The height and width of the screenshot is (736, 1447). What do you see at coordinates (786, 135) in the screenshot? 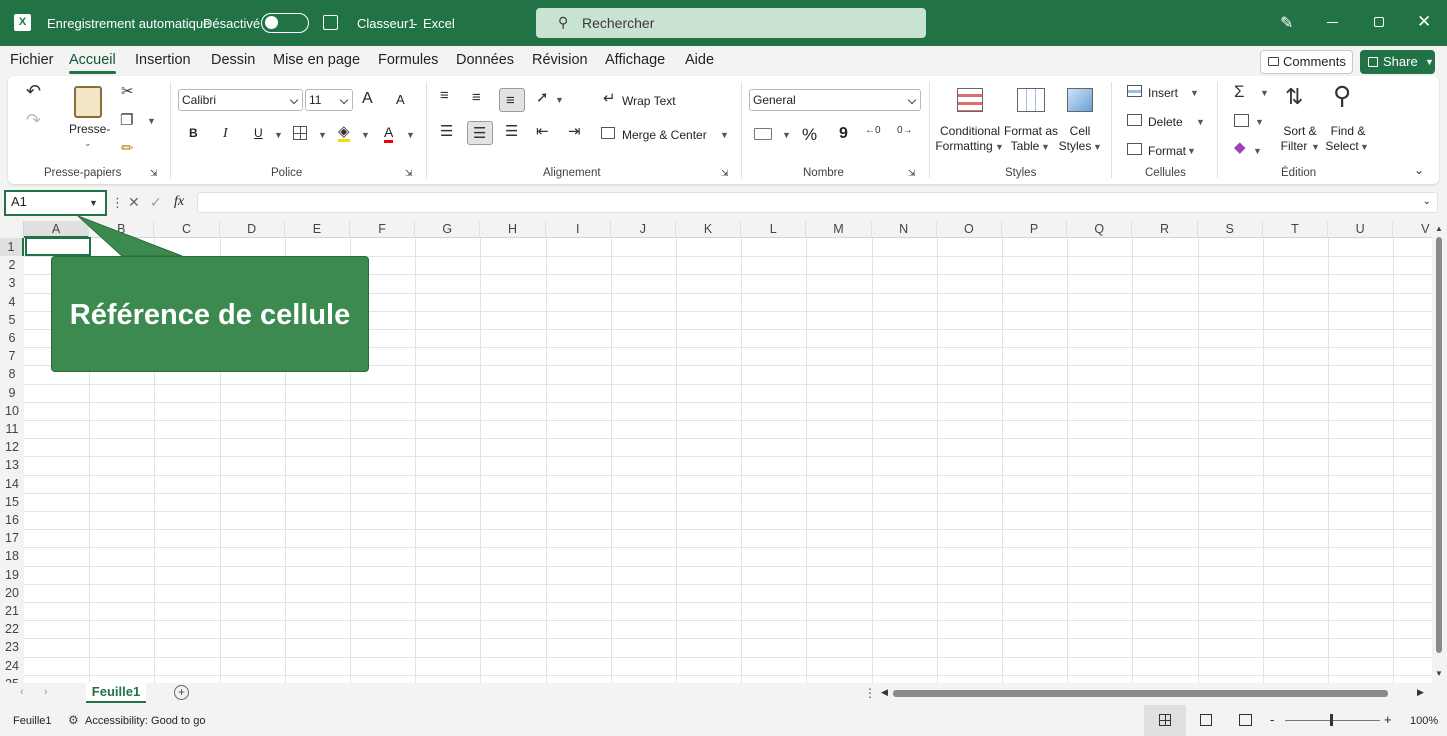
I see `currency-chevron-icon: ▼` at bounding box center [786, 135].